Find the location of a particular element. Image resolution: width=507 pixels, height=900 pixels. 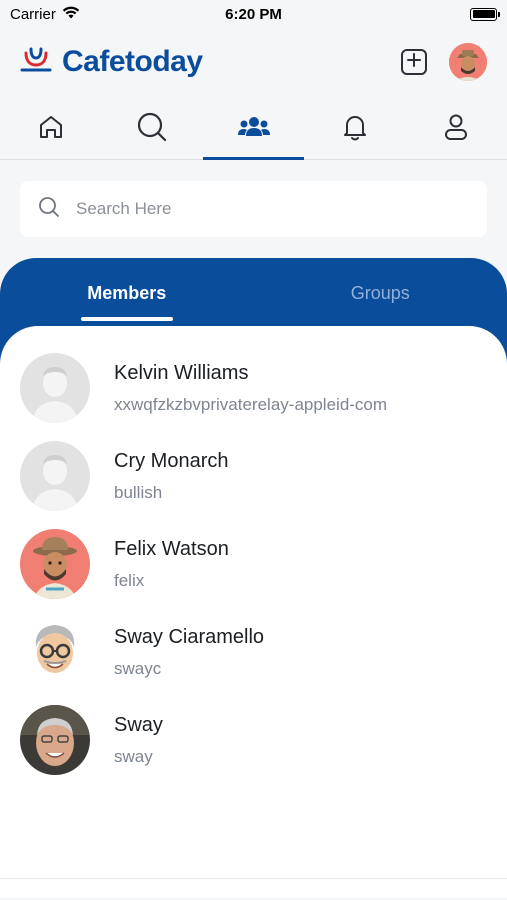

member-handle: xxwqfzkzbvprivaterelay-appleid-com is located at coordinates (251, 404).